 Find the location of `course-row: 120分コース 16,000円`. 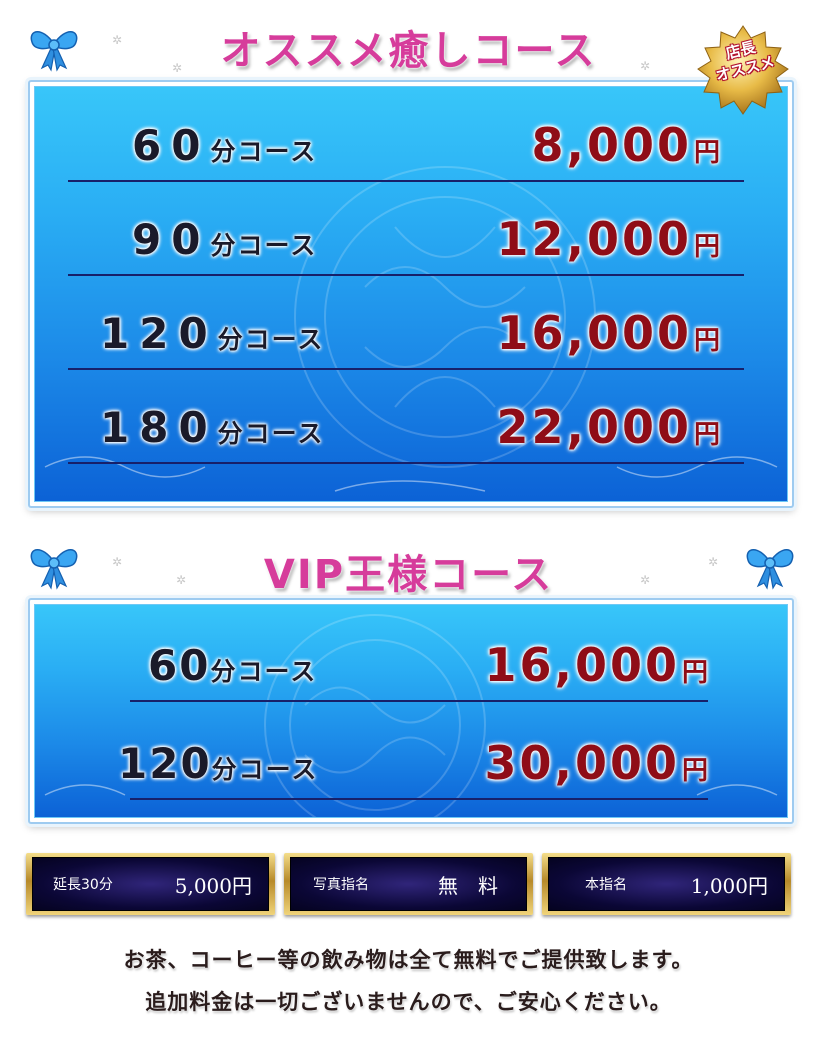

course-row: 120分コース 16,000円 is located at coordinates (406, 325).